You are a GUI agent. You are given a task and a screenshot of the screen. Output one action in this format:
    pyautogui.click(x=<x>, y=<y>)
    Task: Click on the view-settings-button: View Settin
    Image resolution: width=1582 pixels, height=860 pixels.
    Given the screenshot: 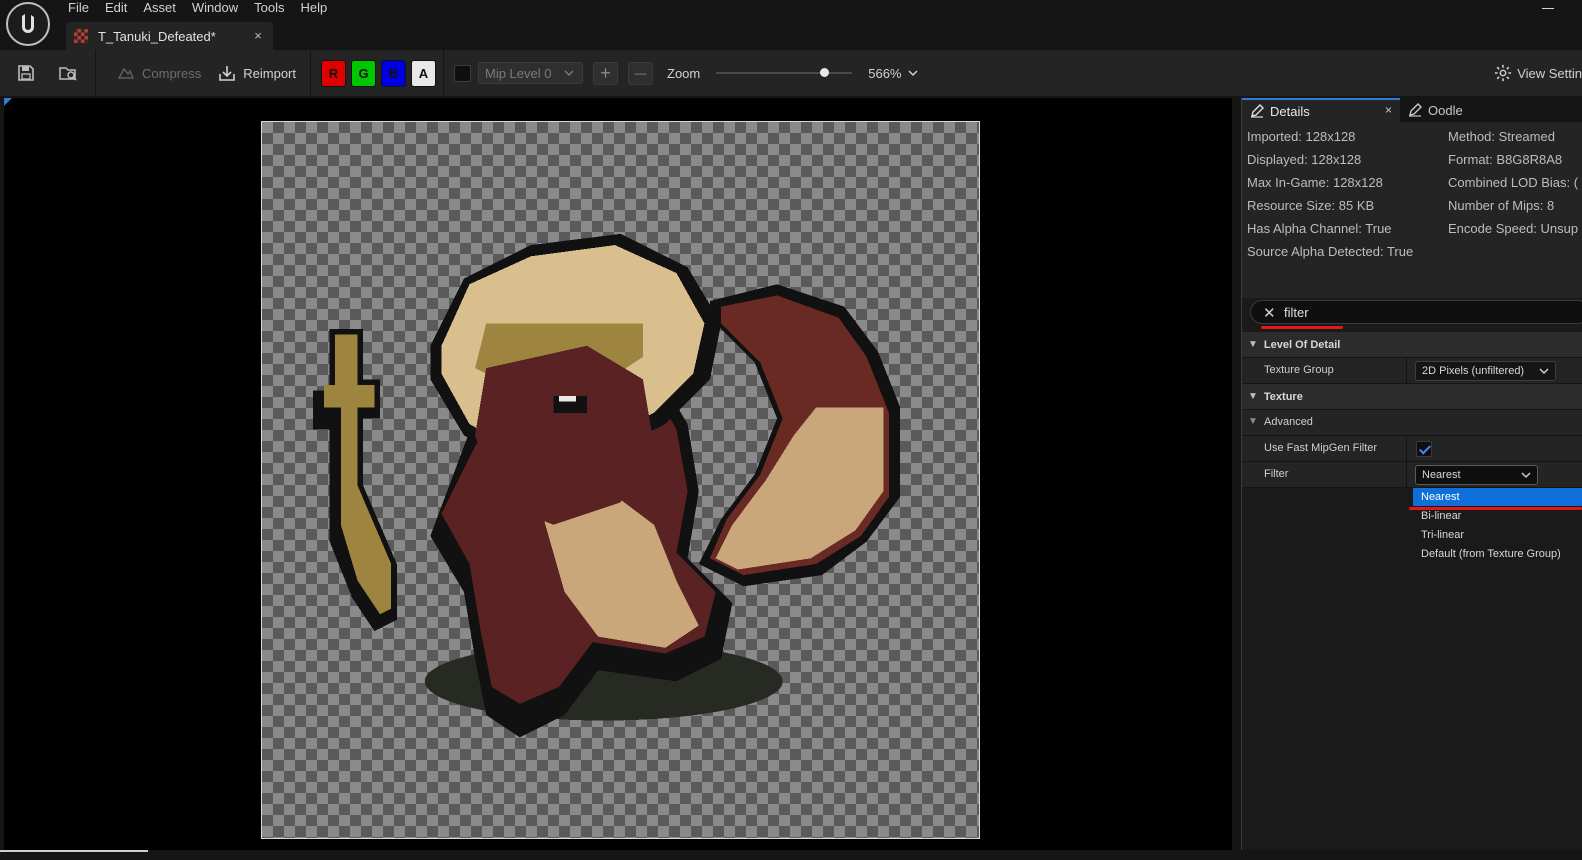 What is the action you would take?
    pyautogui.click(x=1538, y=73)
    